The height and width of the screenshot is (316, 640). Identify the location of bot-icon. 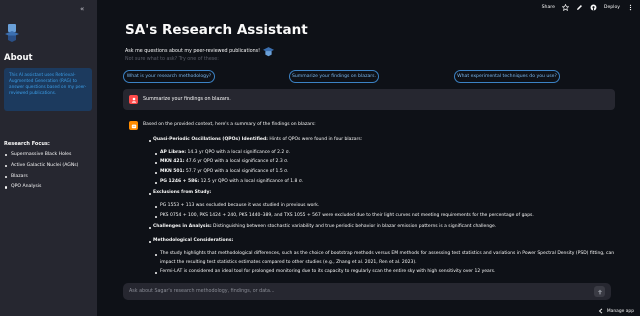
(133, 126).